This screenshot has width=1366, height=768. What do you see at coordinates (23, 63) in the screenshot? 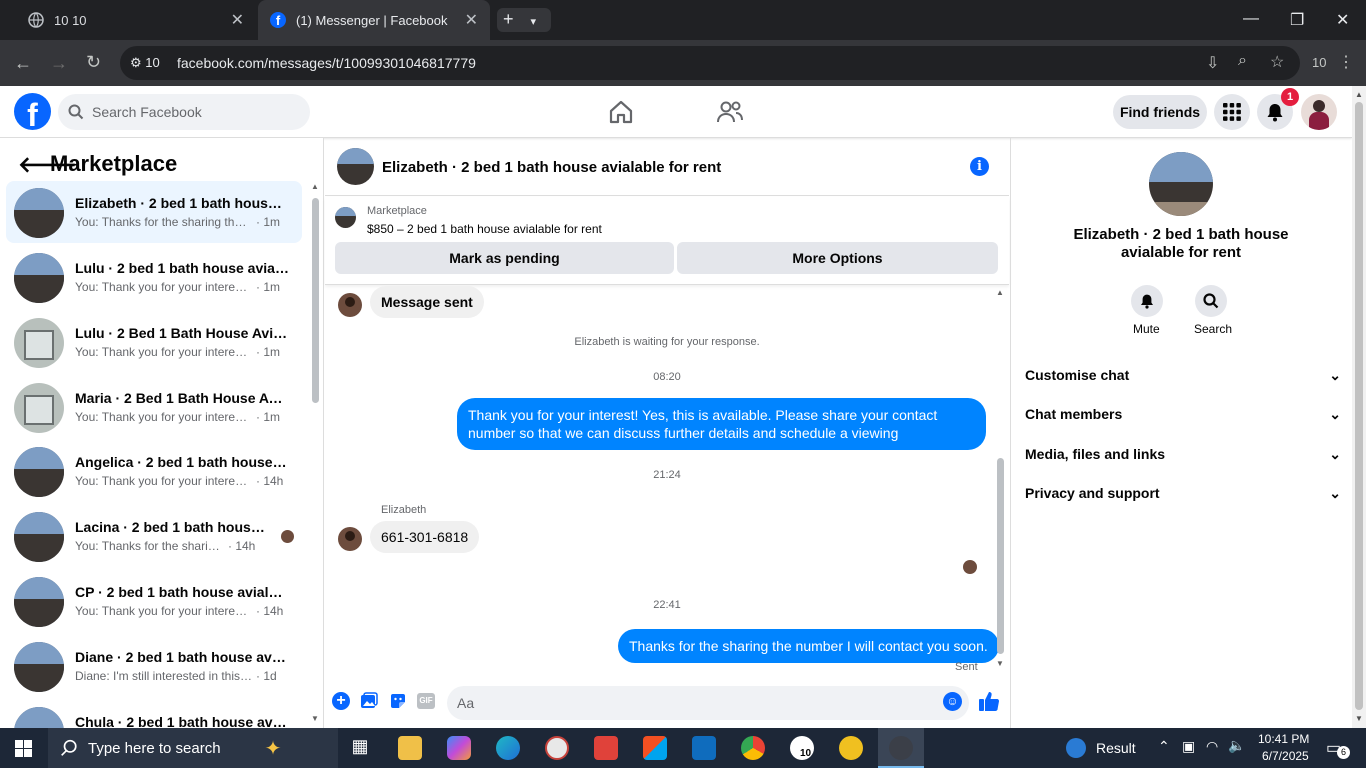
I see `back-icon: ←` at bounding box center [23, 63].